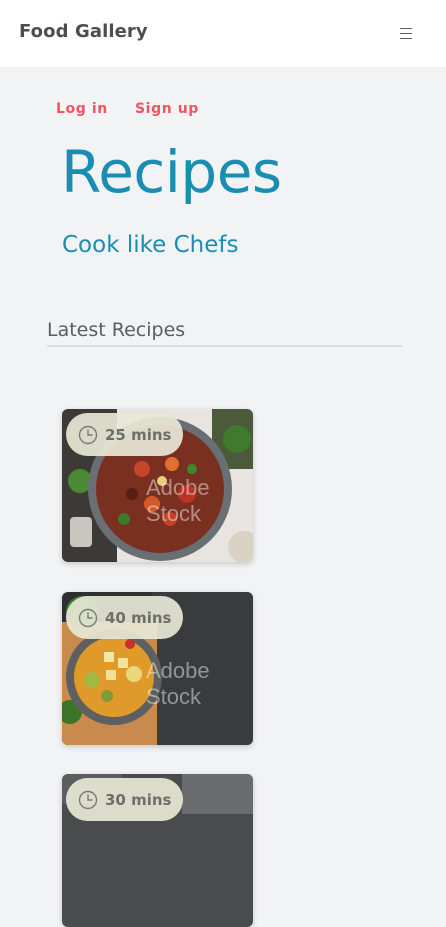 Image resolution: width=446 pixels, height=927 pixels. I want to click on brand-logo-text: Food Gallery, so click(83, 31).